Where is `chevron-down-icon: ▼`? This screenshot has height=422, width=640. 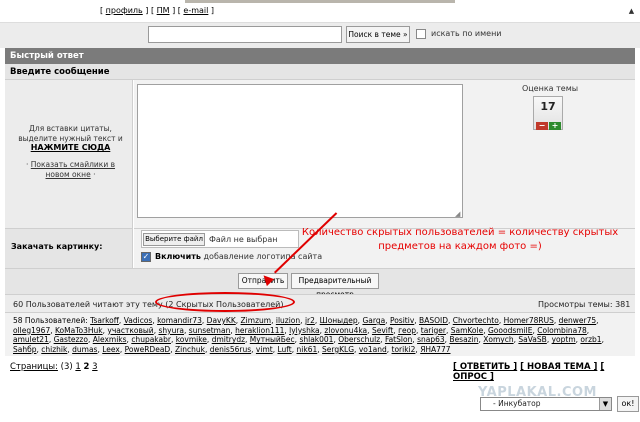
chevron-down-icon: ▼ is located at coordinates (605, 404).